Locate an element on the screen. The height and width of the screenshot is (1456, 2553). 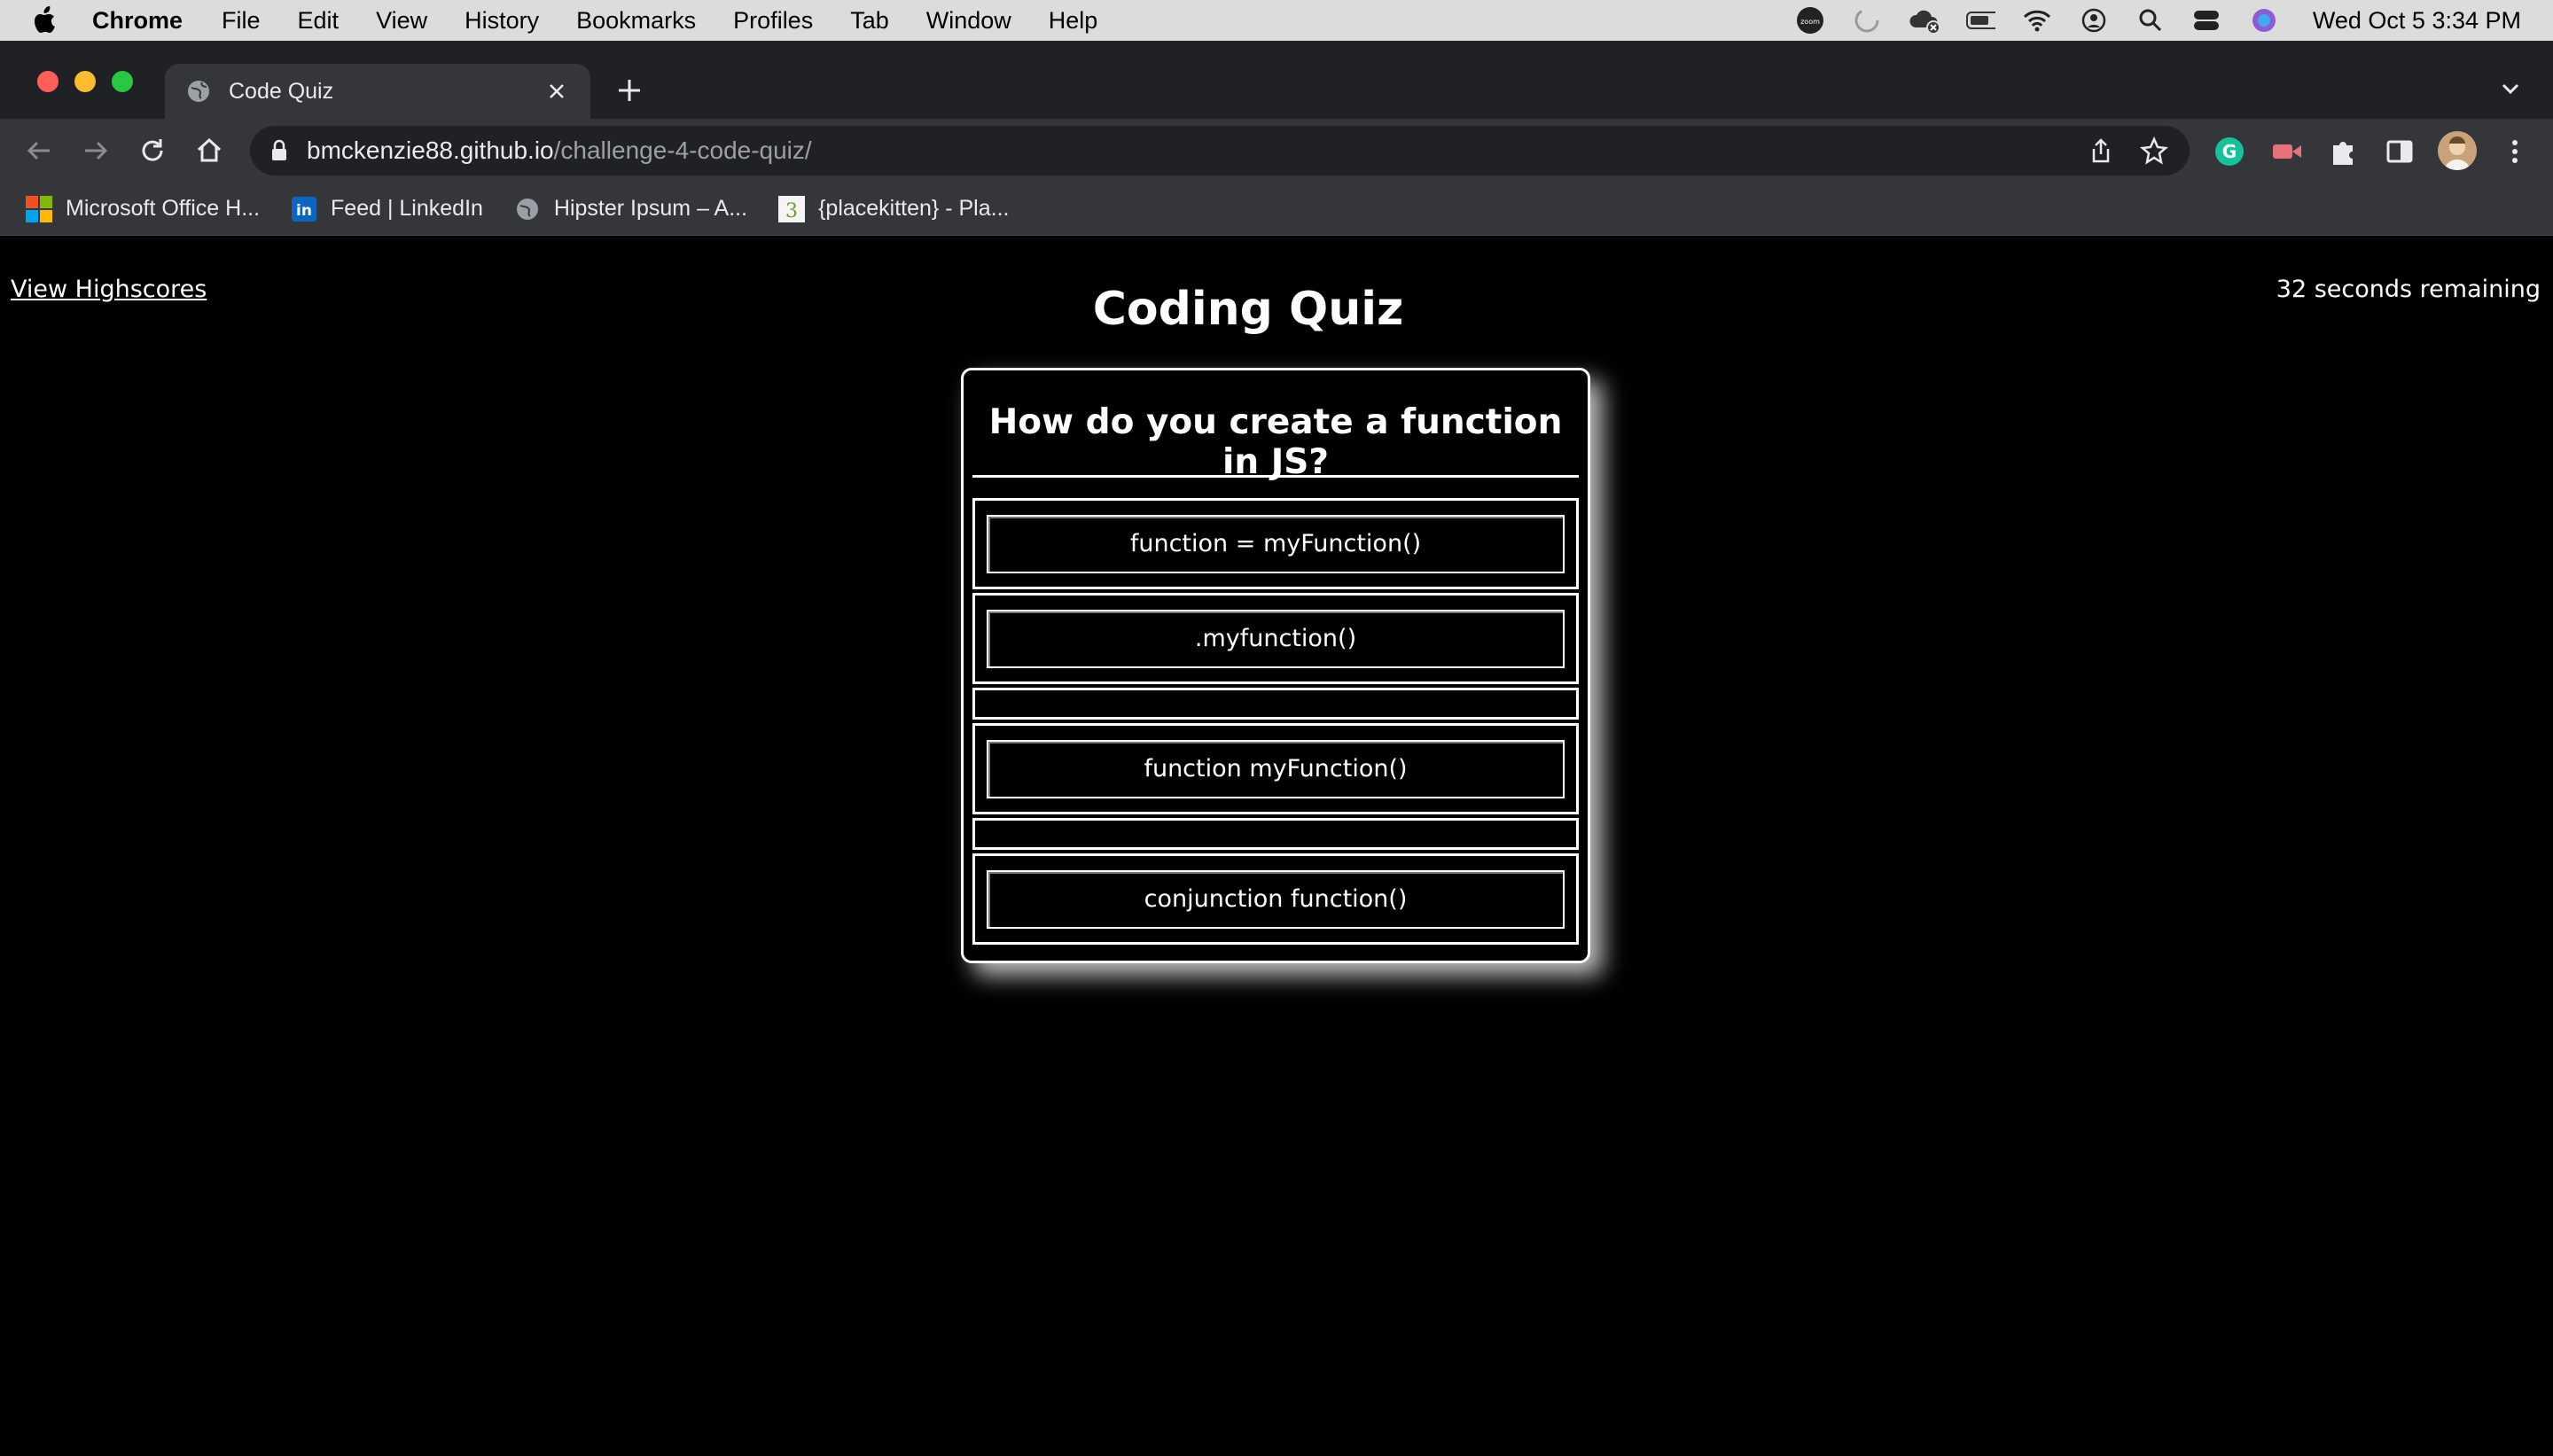
answer-button-4: conjunction function() is located at coordinates (1276, 899).